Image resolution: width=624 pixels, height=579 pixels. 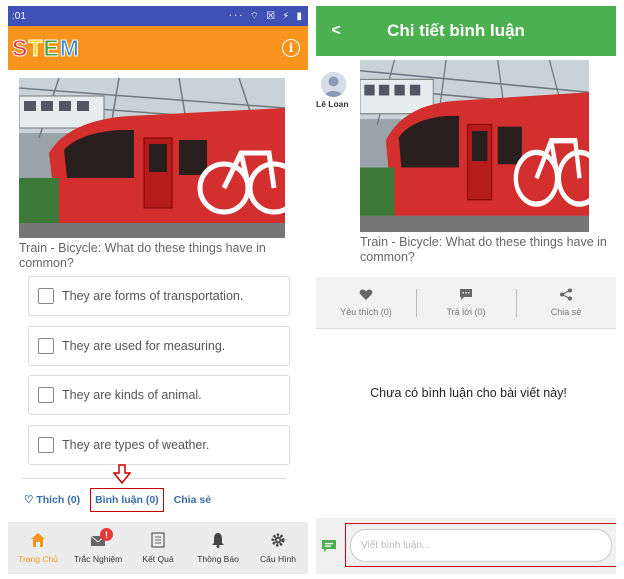 I want to click on like-link: ♡ Thích (0), so click(x=52, y=500).